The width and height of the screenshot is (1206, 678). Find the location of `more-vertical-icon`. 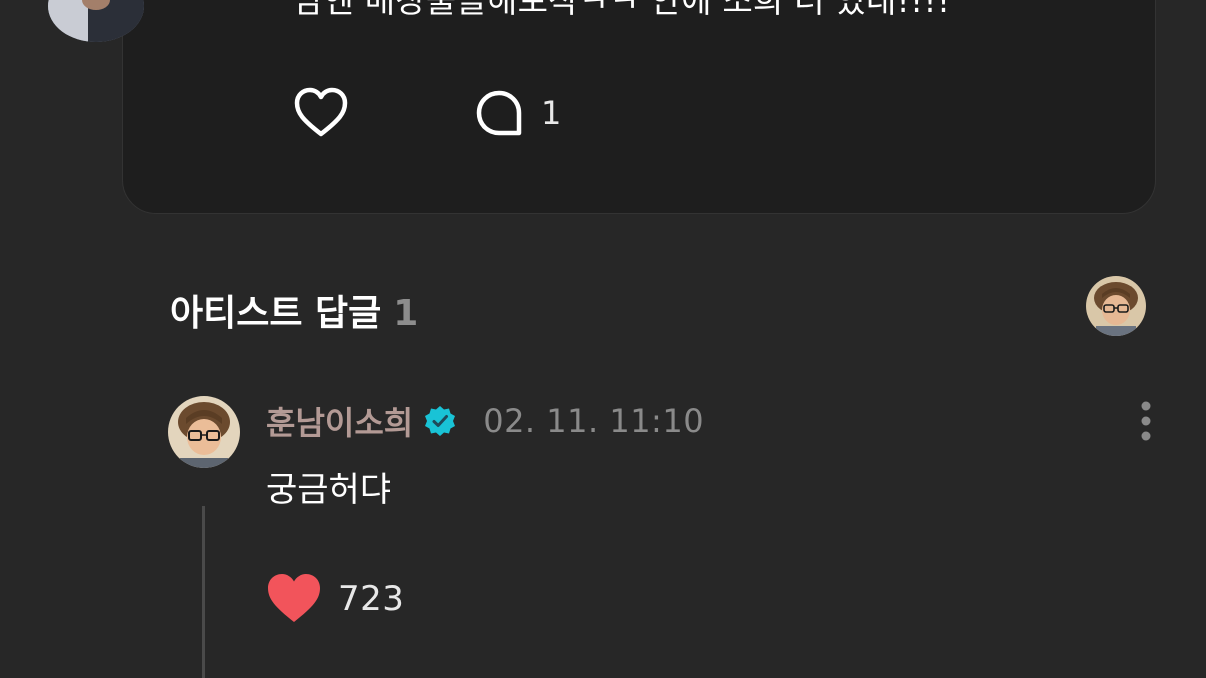

more-vertical-icon is located at coordinates (1146, 421).